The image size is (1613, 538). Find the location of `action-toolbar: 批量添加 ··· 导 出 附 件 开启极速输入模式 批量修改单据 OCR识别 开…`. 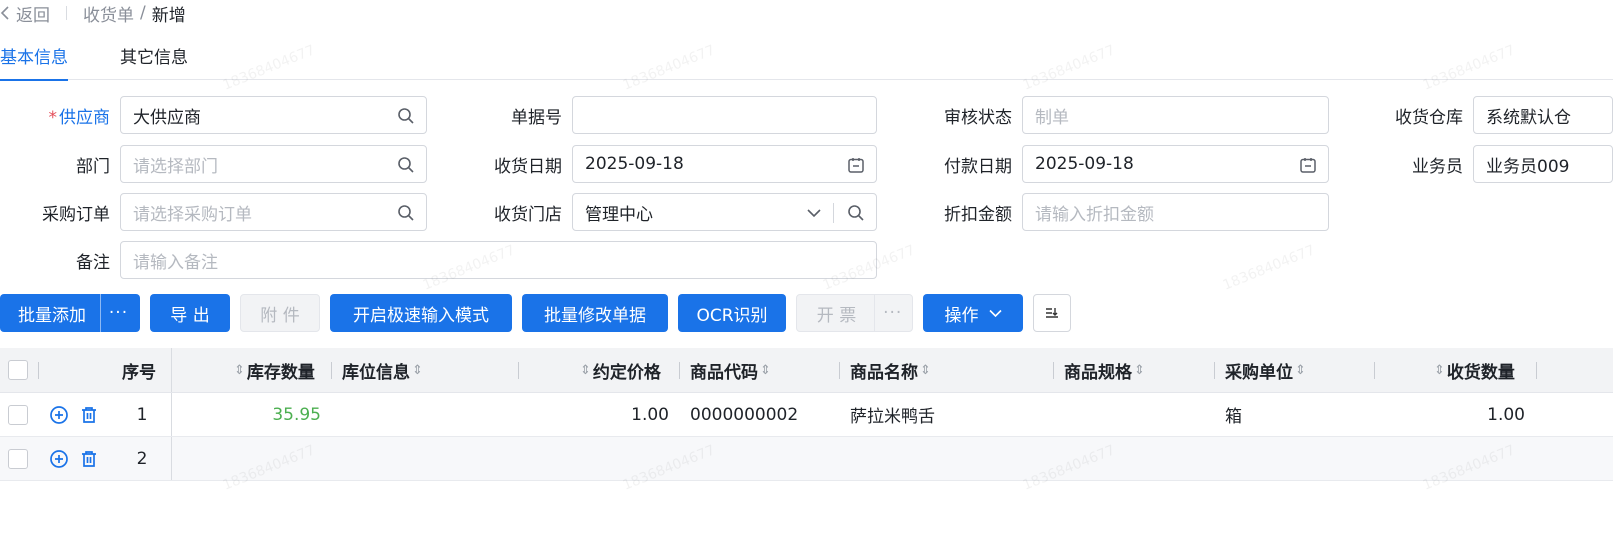

action-toolbar: 批量添加 ··· 导 出 附 件 开启极速输入模式 批量修改单据 OCR识别 开… is located at coordinates (540, 313).